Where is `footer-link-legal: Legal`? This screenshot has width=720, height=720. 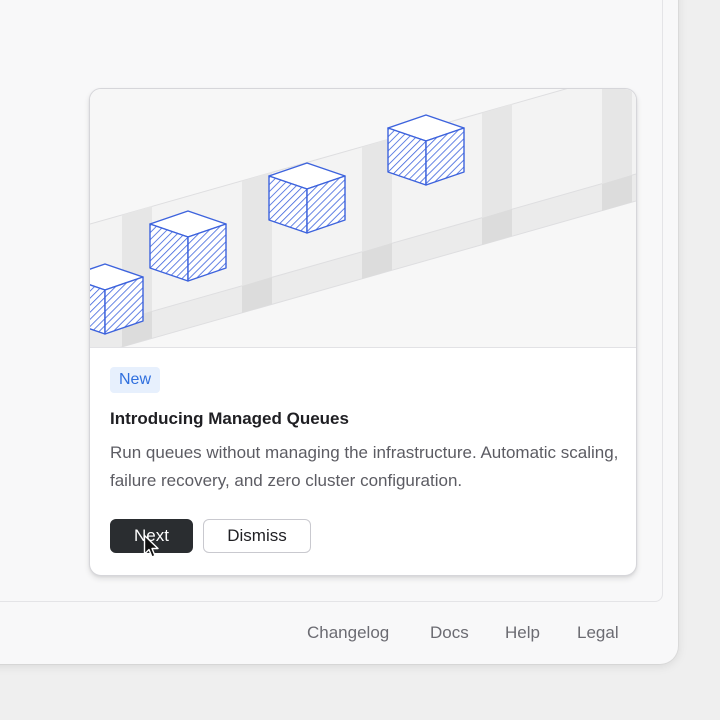
footer-link-legal: Legal is located at coordinates (598, 633).